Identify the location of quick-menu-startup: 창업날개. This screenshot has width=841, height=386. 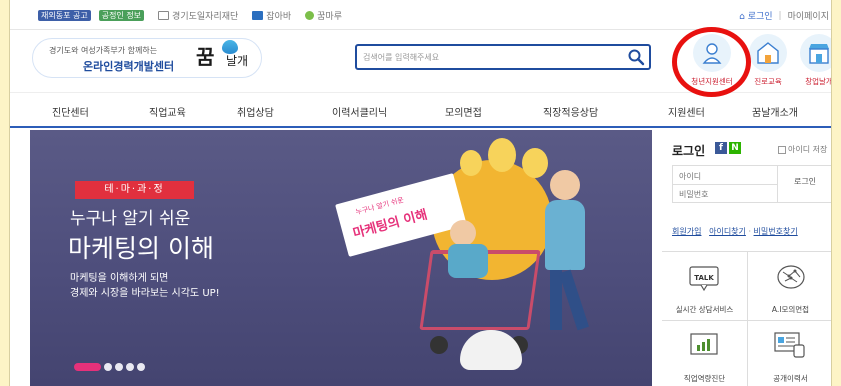
(813, 63).